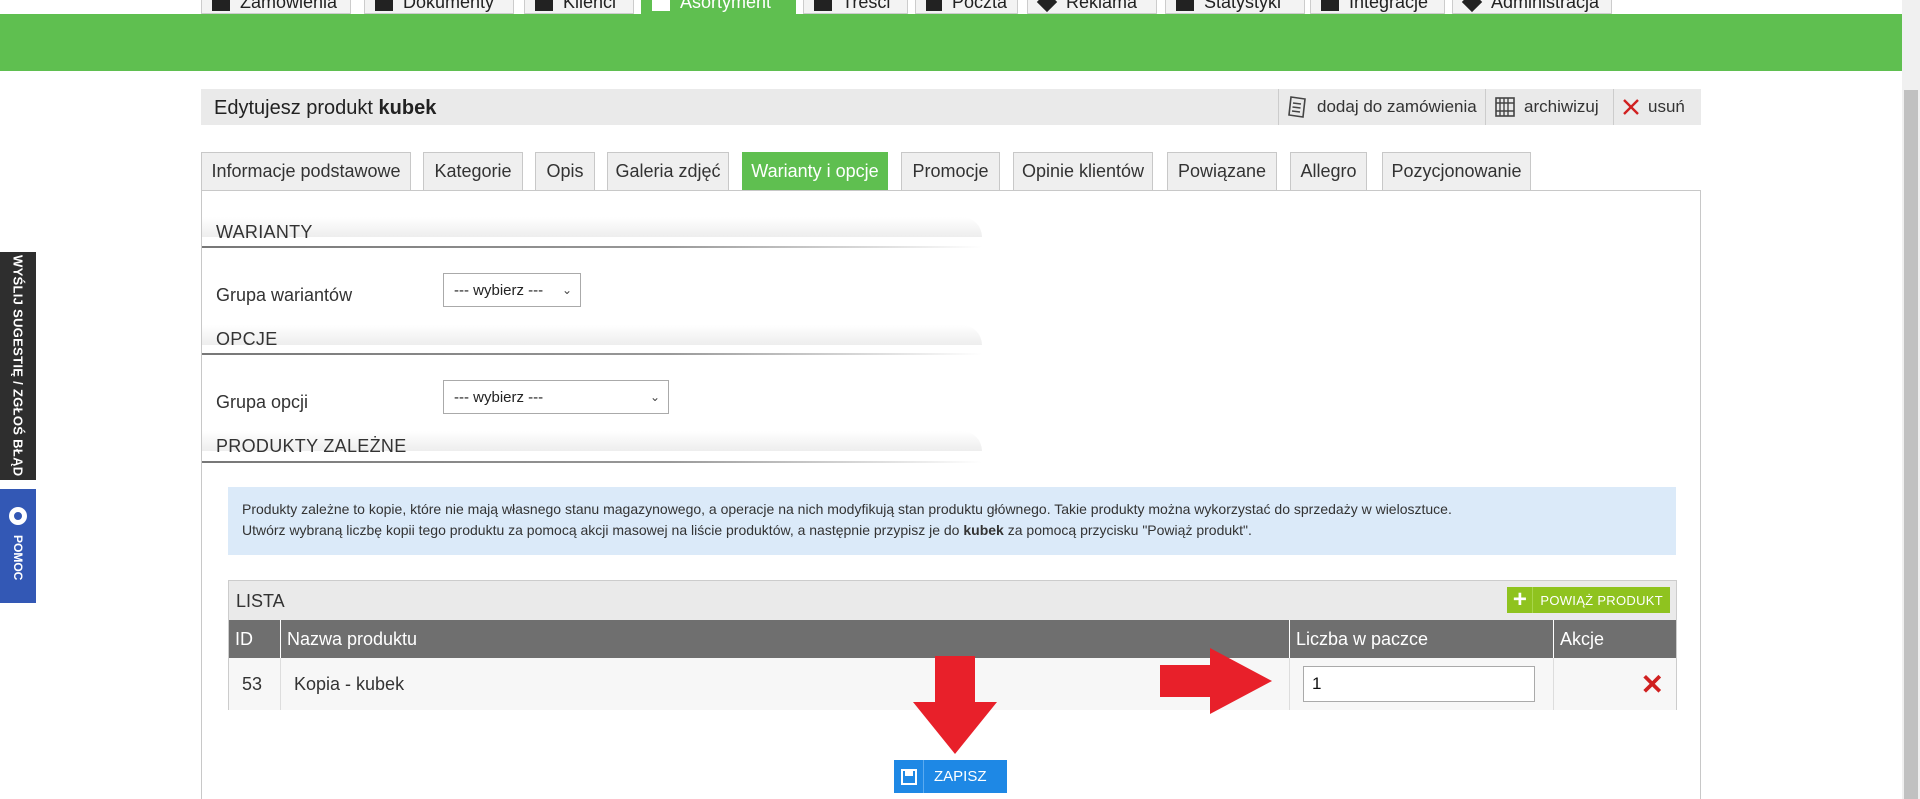 The image size is (1920, 799). I want to click on cell-id: 53, so click(255, 684).